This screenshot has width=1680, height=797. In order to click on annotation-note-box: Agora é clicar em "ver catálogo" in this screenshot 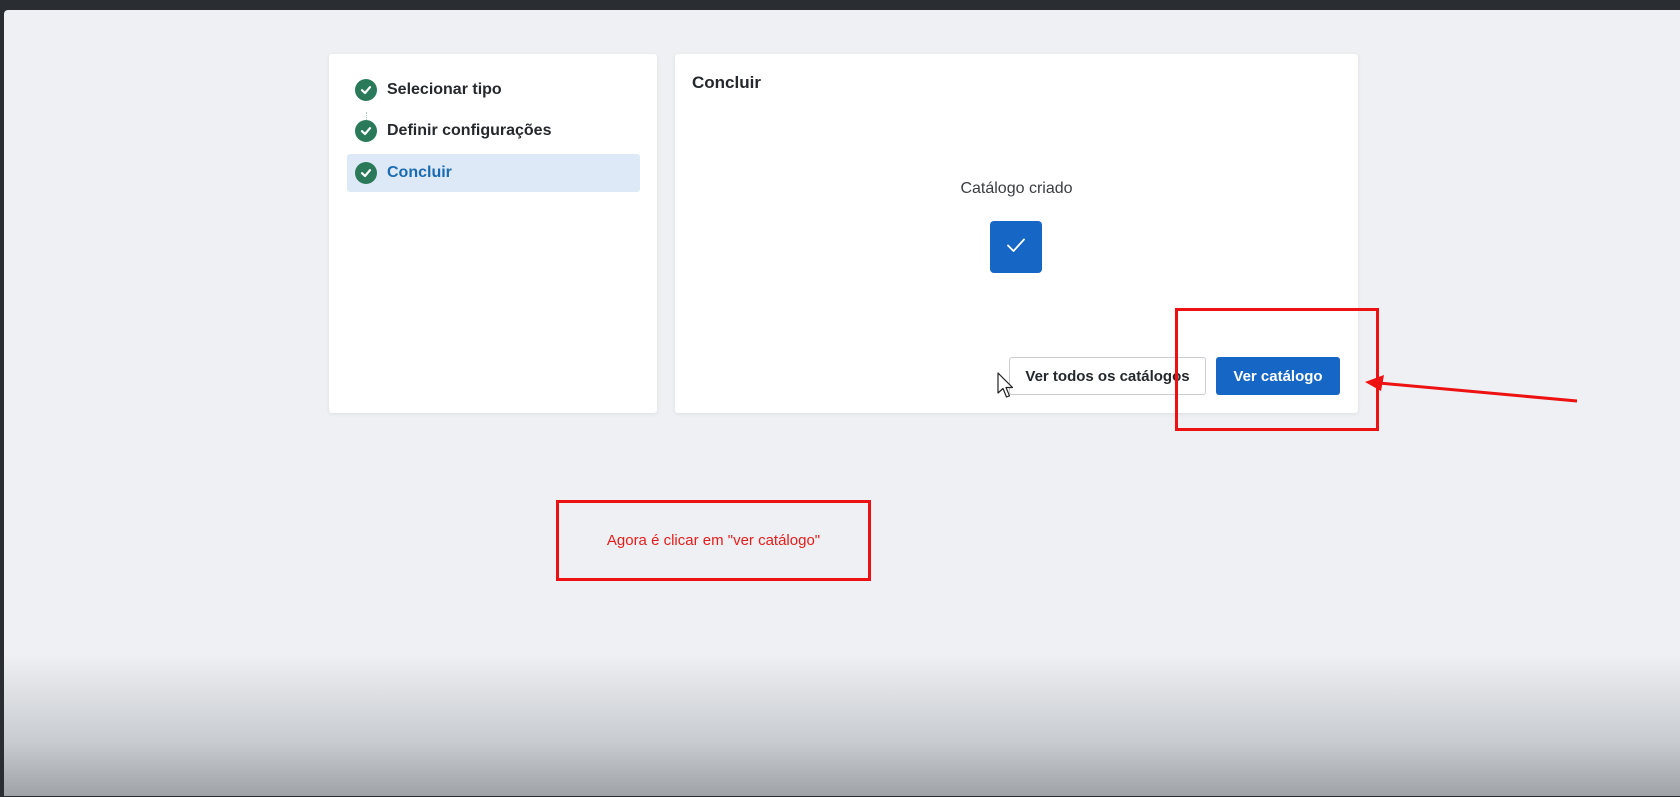, I will do `click(713, 540)`.